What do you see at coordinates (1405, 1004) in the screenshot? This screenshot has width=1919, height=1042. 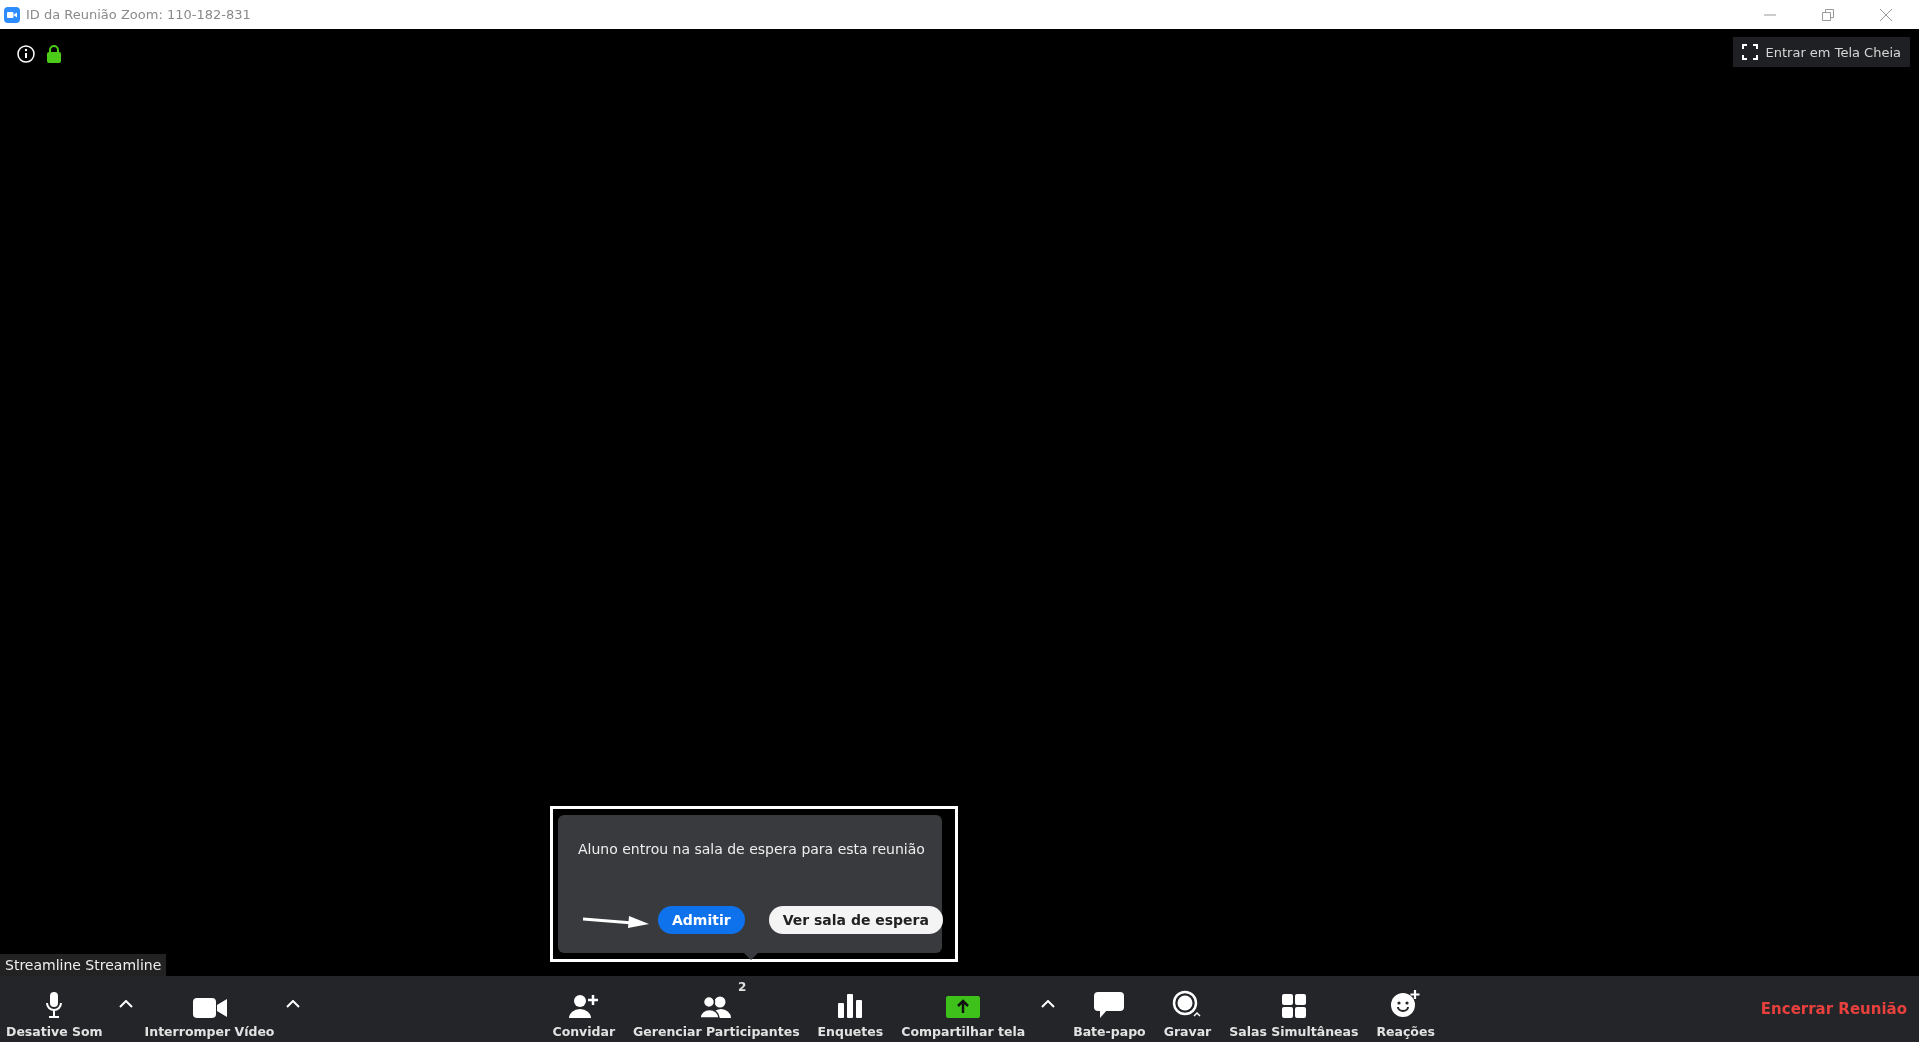 I see `smiley-plus-icon` at bounding box center [1405, 1004].